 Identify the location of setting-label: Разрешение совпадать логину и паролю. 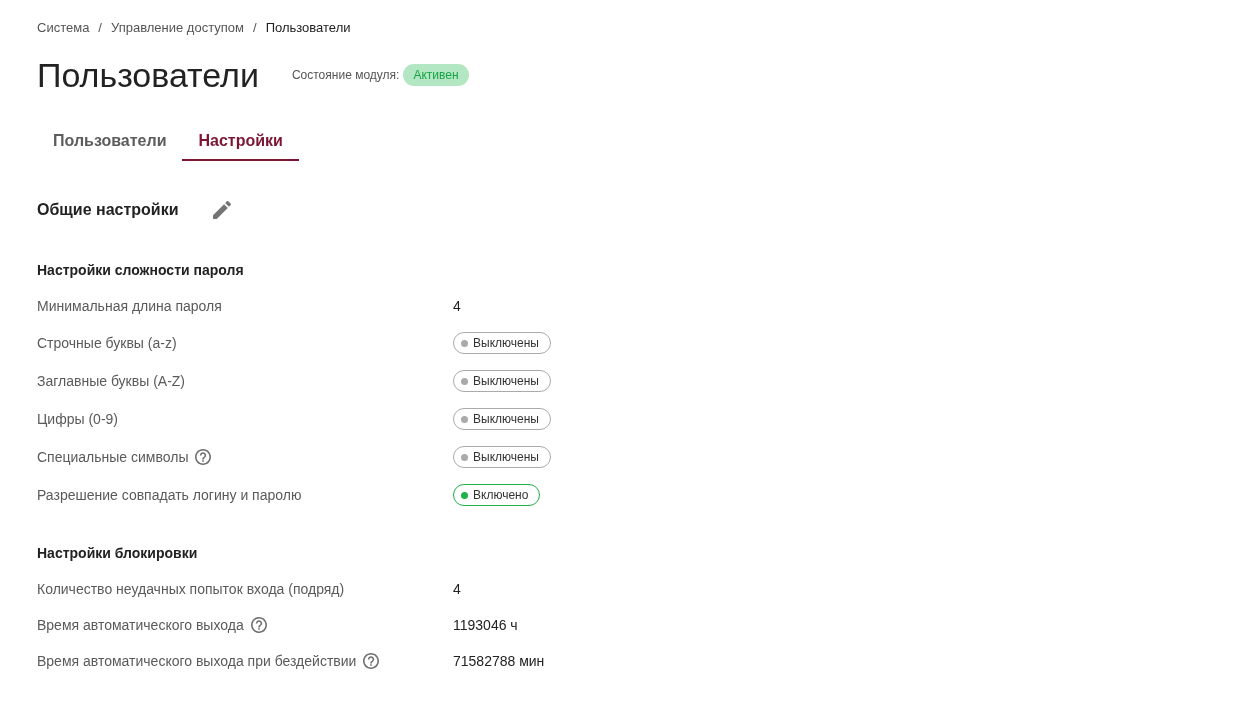
(169, 495).